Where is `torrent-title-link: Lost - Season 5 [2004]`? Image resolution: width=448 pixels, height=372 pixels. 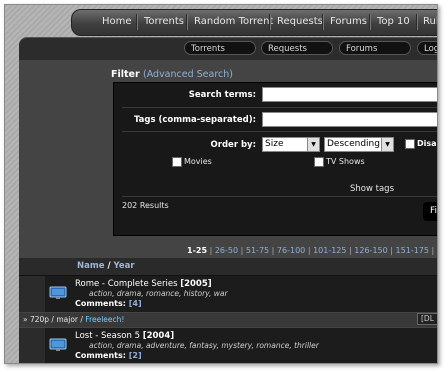
torrent-title-link: Lost - Season 5 [2004] is located at coordinates (124, 336).